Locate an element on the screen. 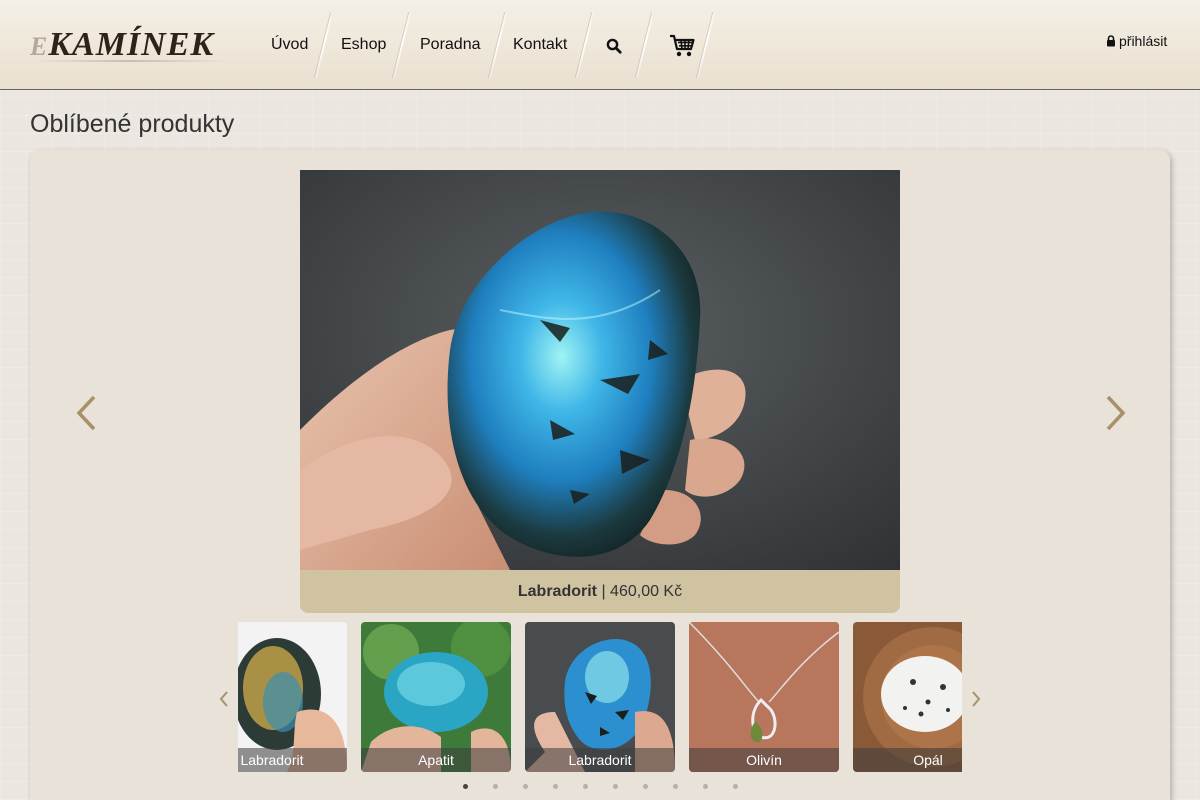 This screenshot has height=800, width=1200. thumbs-prev-arrow-icon is located at coordinates (224, 699).